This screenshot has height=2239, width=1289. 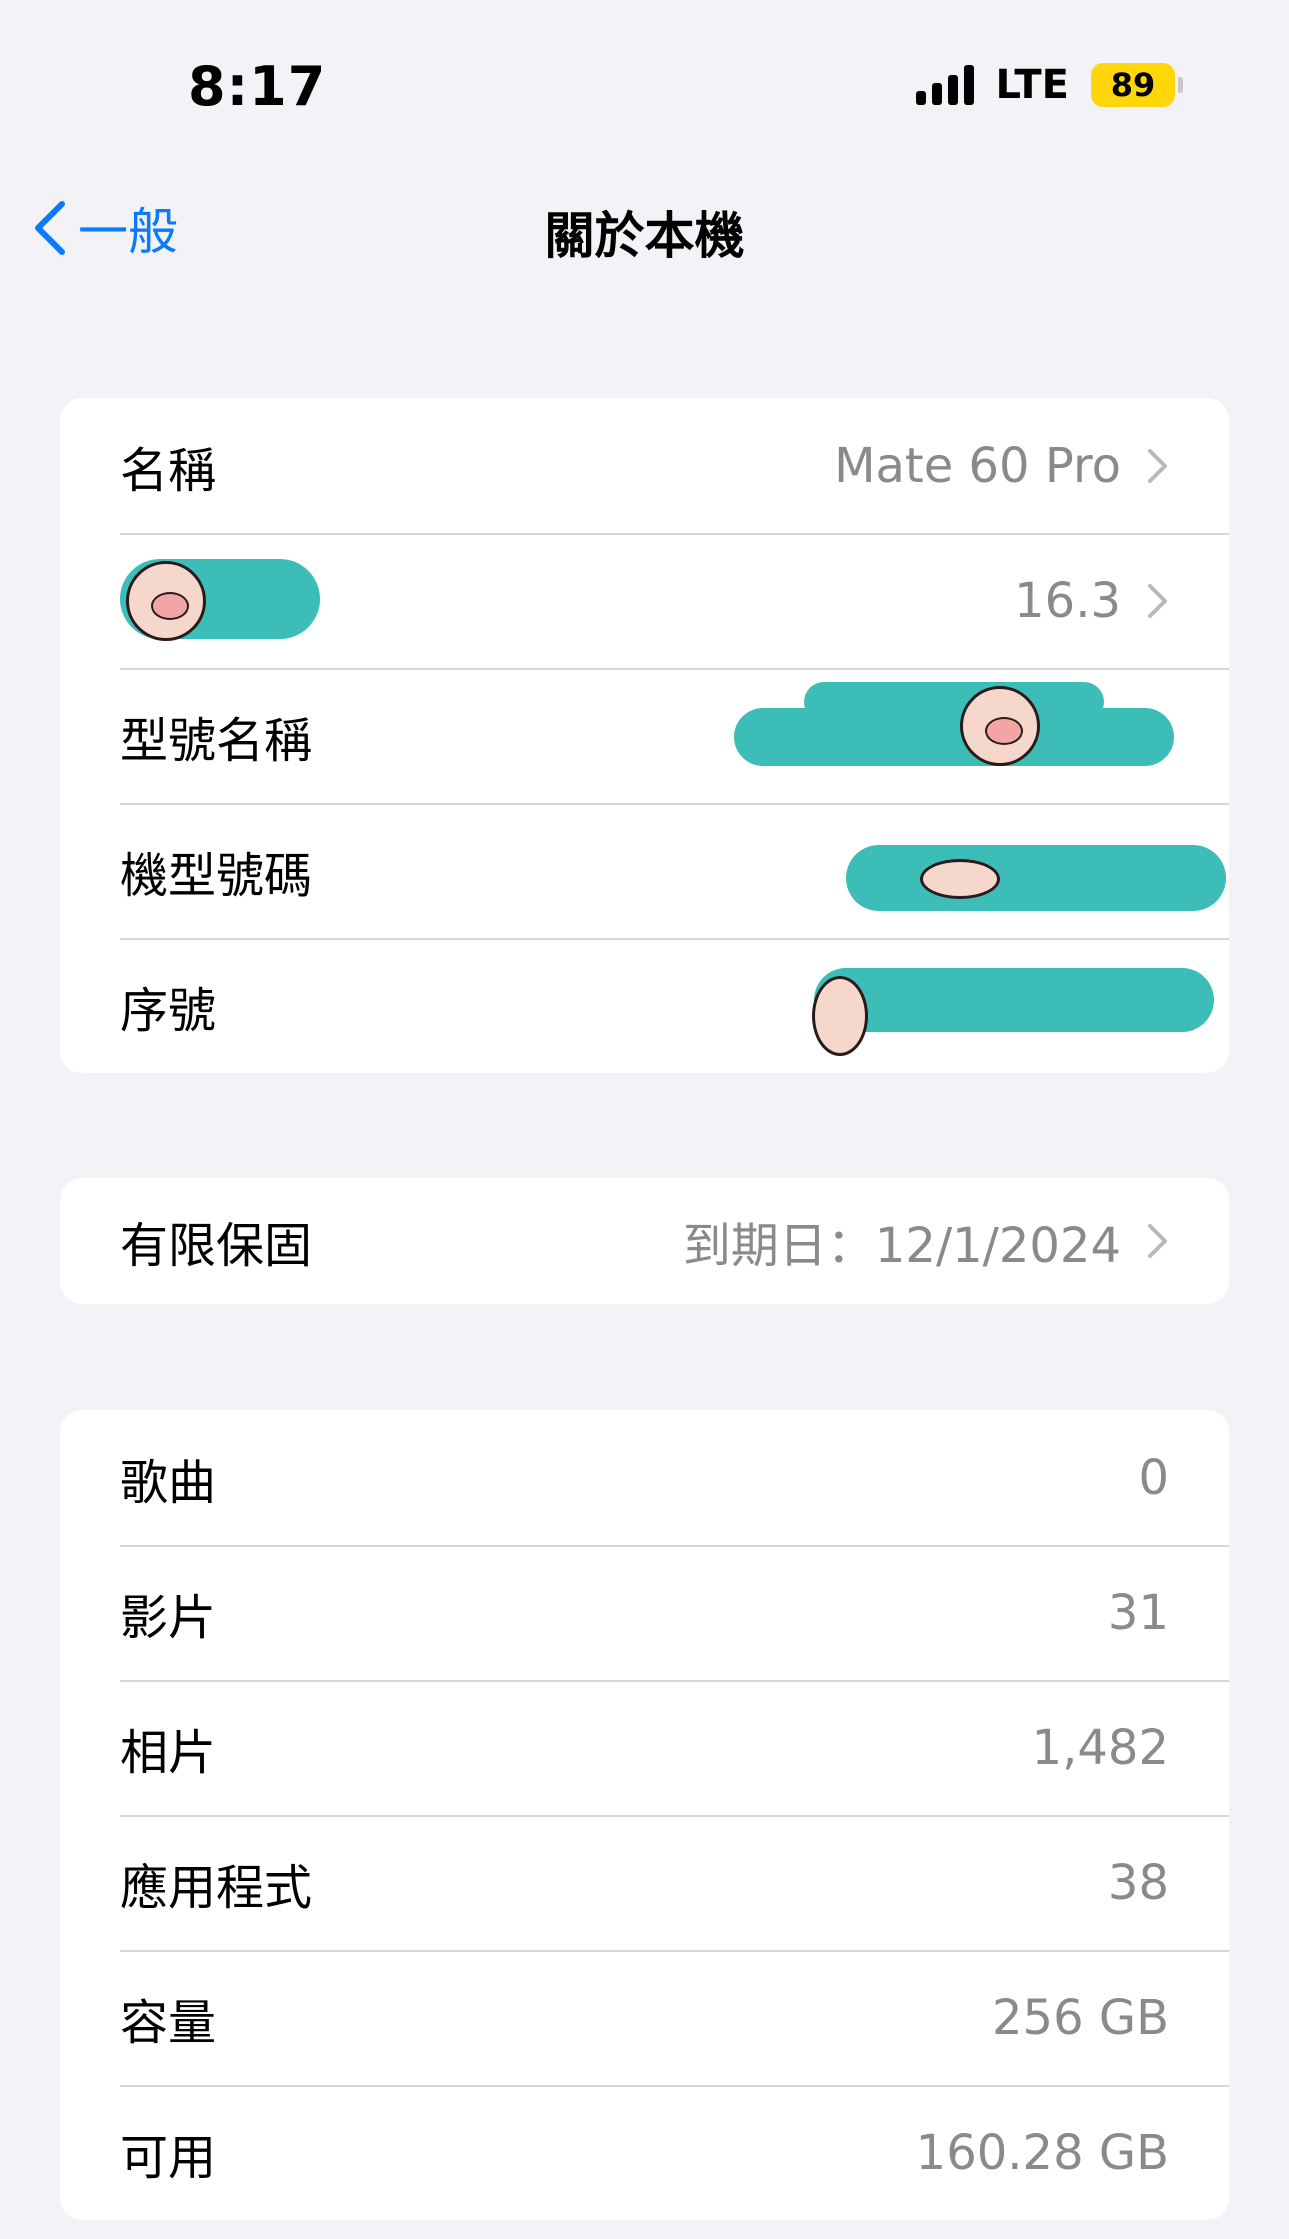 What do you see at coordinates (1180, 85) in the screenshot?
I see `battery-cap` at bounding box center [1180, 85].